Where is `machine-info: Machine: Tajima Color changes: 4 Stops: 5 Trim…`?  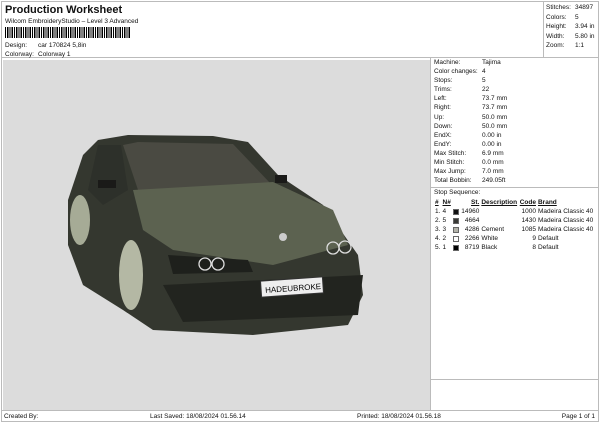 machine-info: Machine: Tajima Color changes: 4 Stops: 5 Trim… is located at coordinates (514, 122).